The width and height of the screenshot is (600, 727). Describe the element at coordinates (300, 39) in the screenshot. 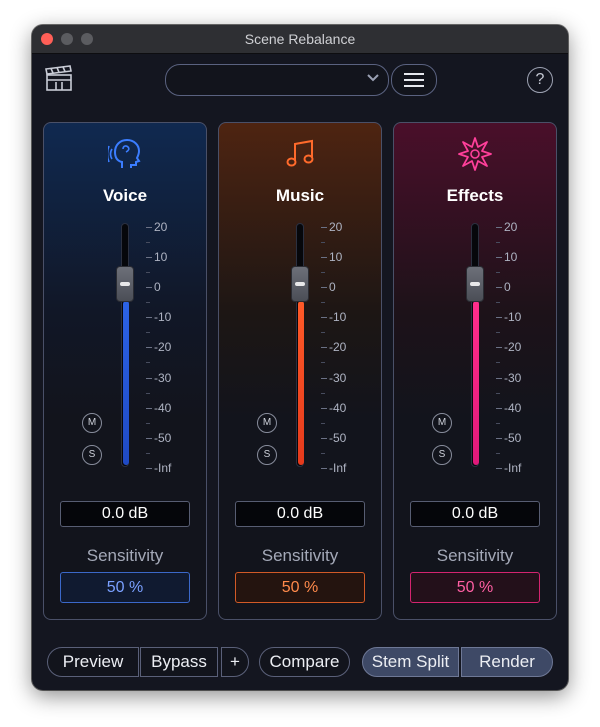

I see `title-bar: Scene Rebalance` at that location.